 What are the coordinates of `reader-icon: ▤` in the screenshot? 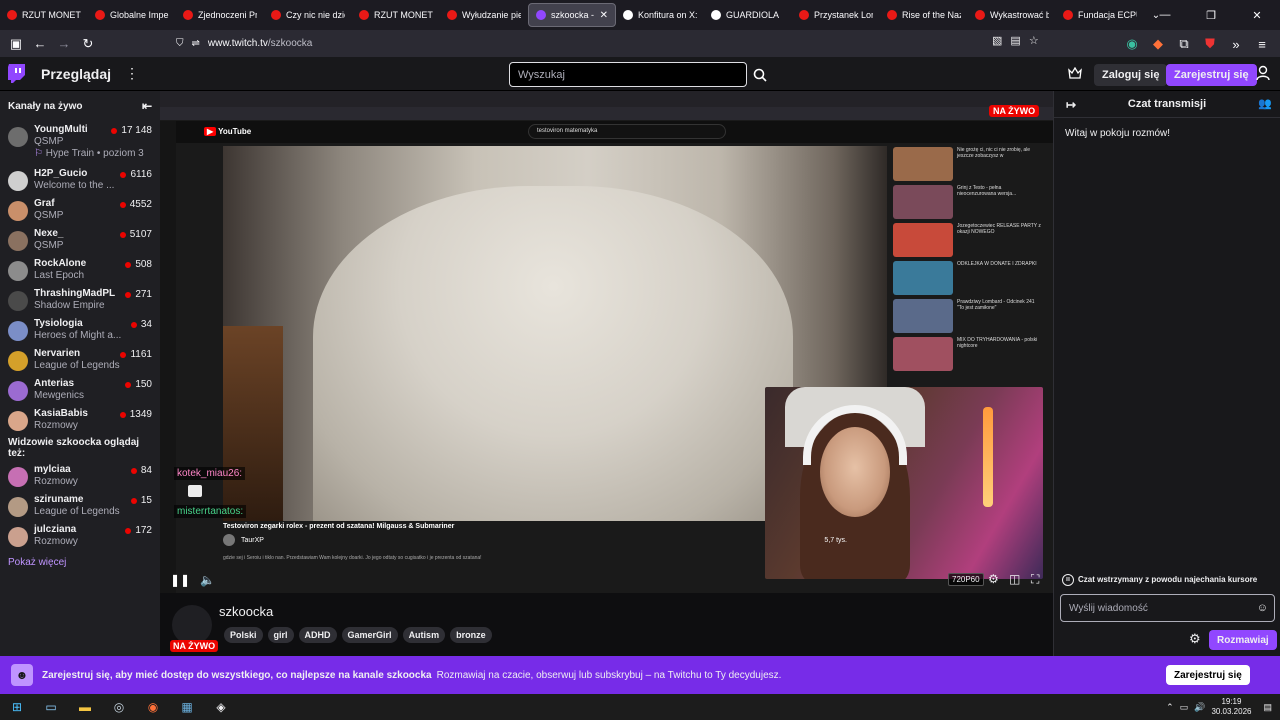 It's located at (1015, 40).